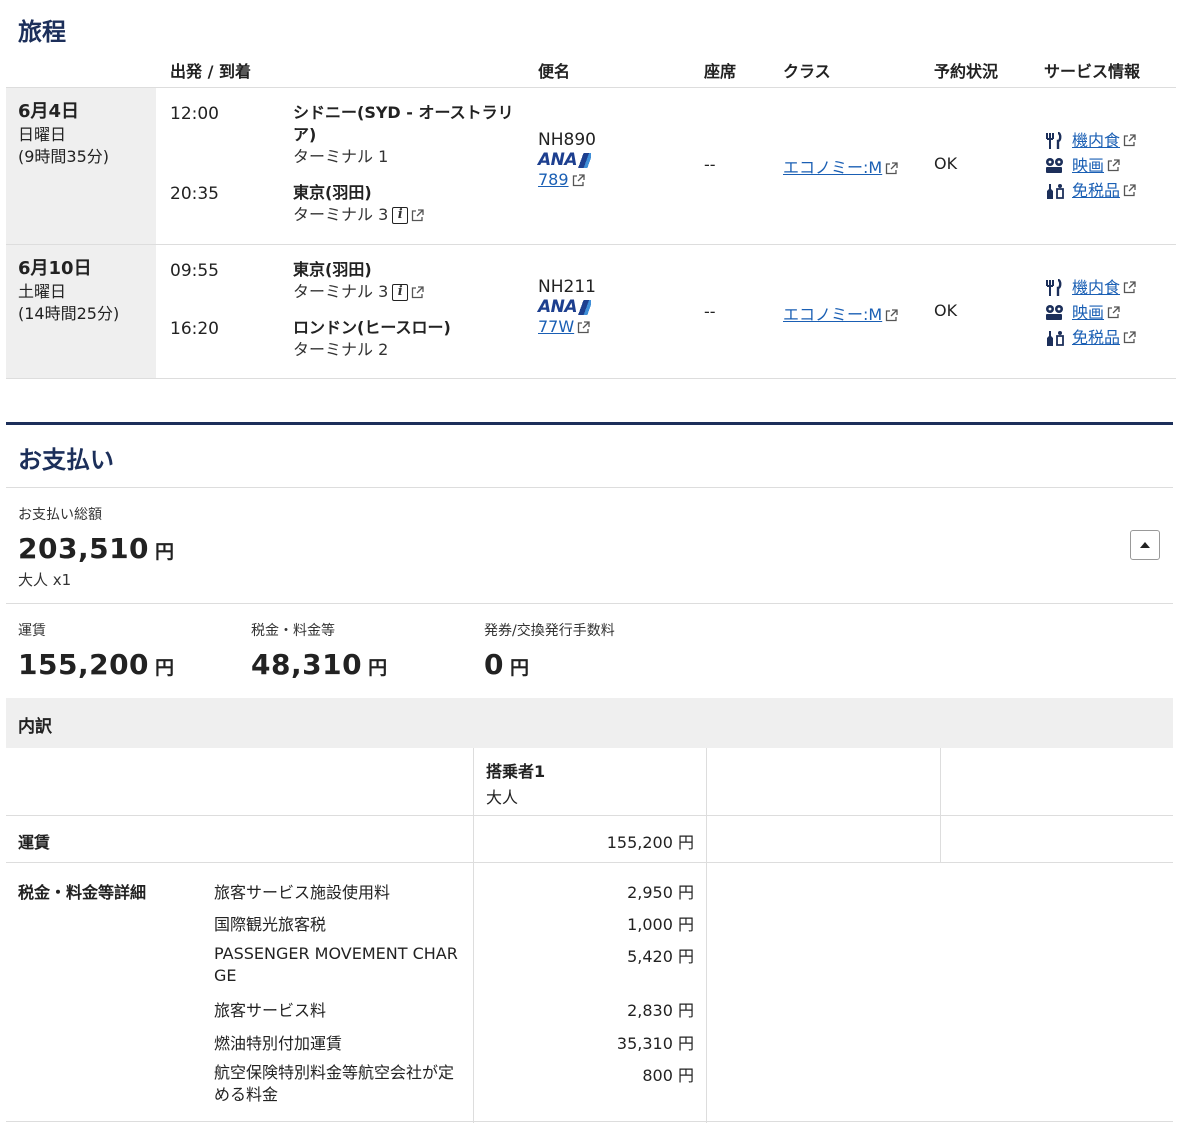 The image size is (1200, 1128). Describe the element at coordinates (82, 892) in the screenshot. I see `tax-detail-label: 税金・料金等詳細` at that location.